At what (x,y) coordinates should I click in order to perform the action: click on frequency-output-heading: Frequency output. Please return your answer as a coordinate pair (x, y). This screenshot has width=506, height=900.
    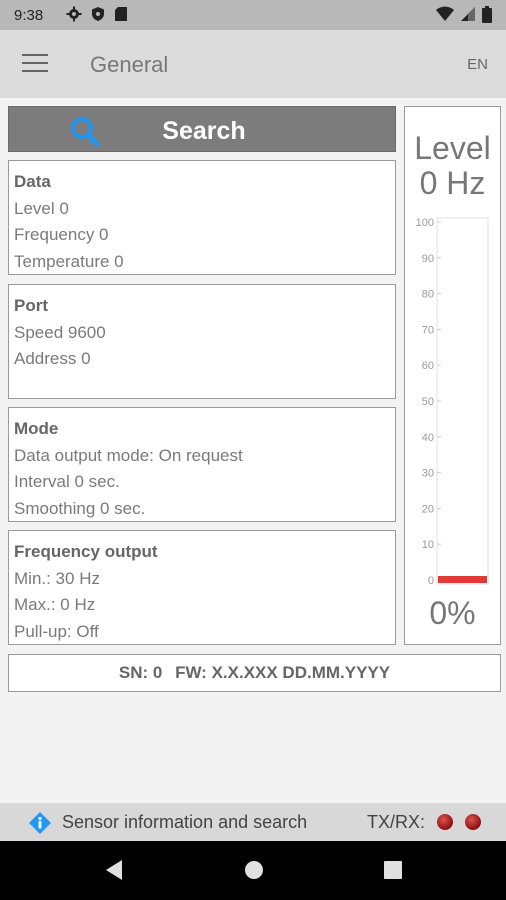
    Looking at the image, I should click on (86, 551).